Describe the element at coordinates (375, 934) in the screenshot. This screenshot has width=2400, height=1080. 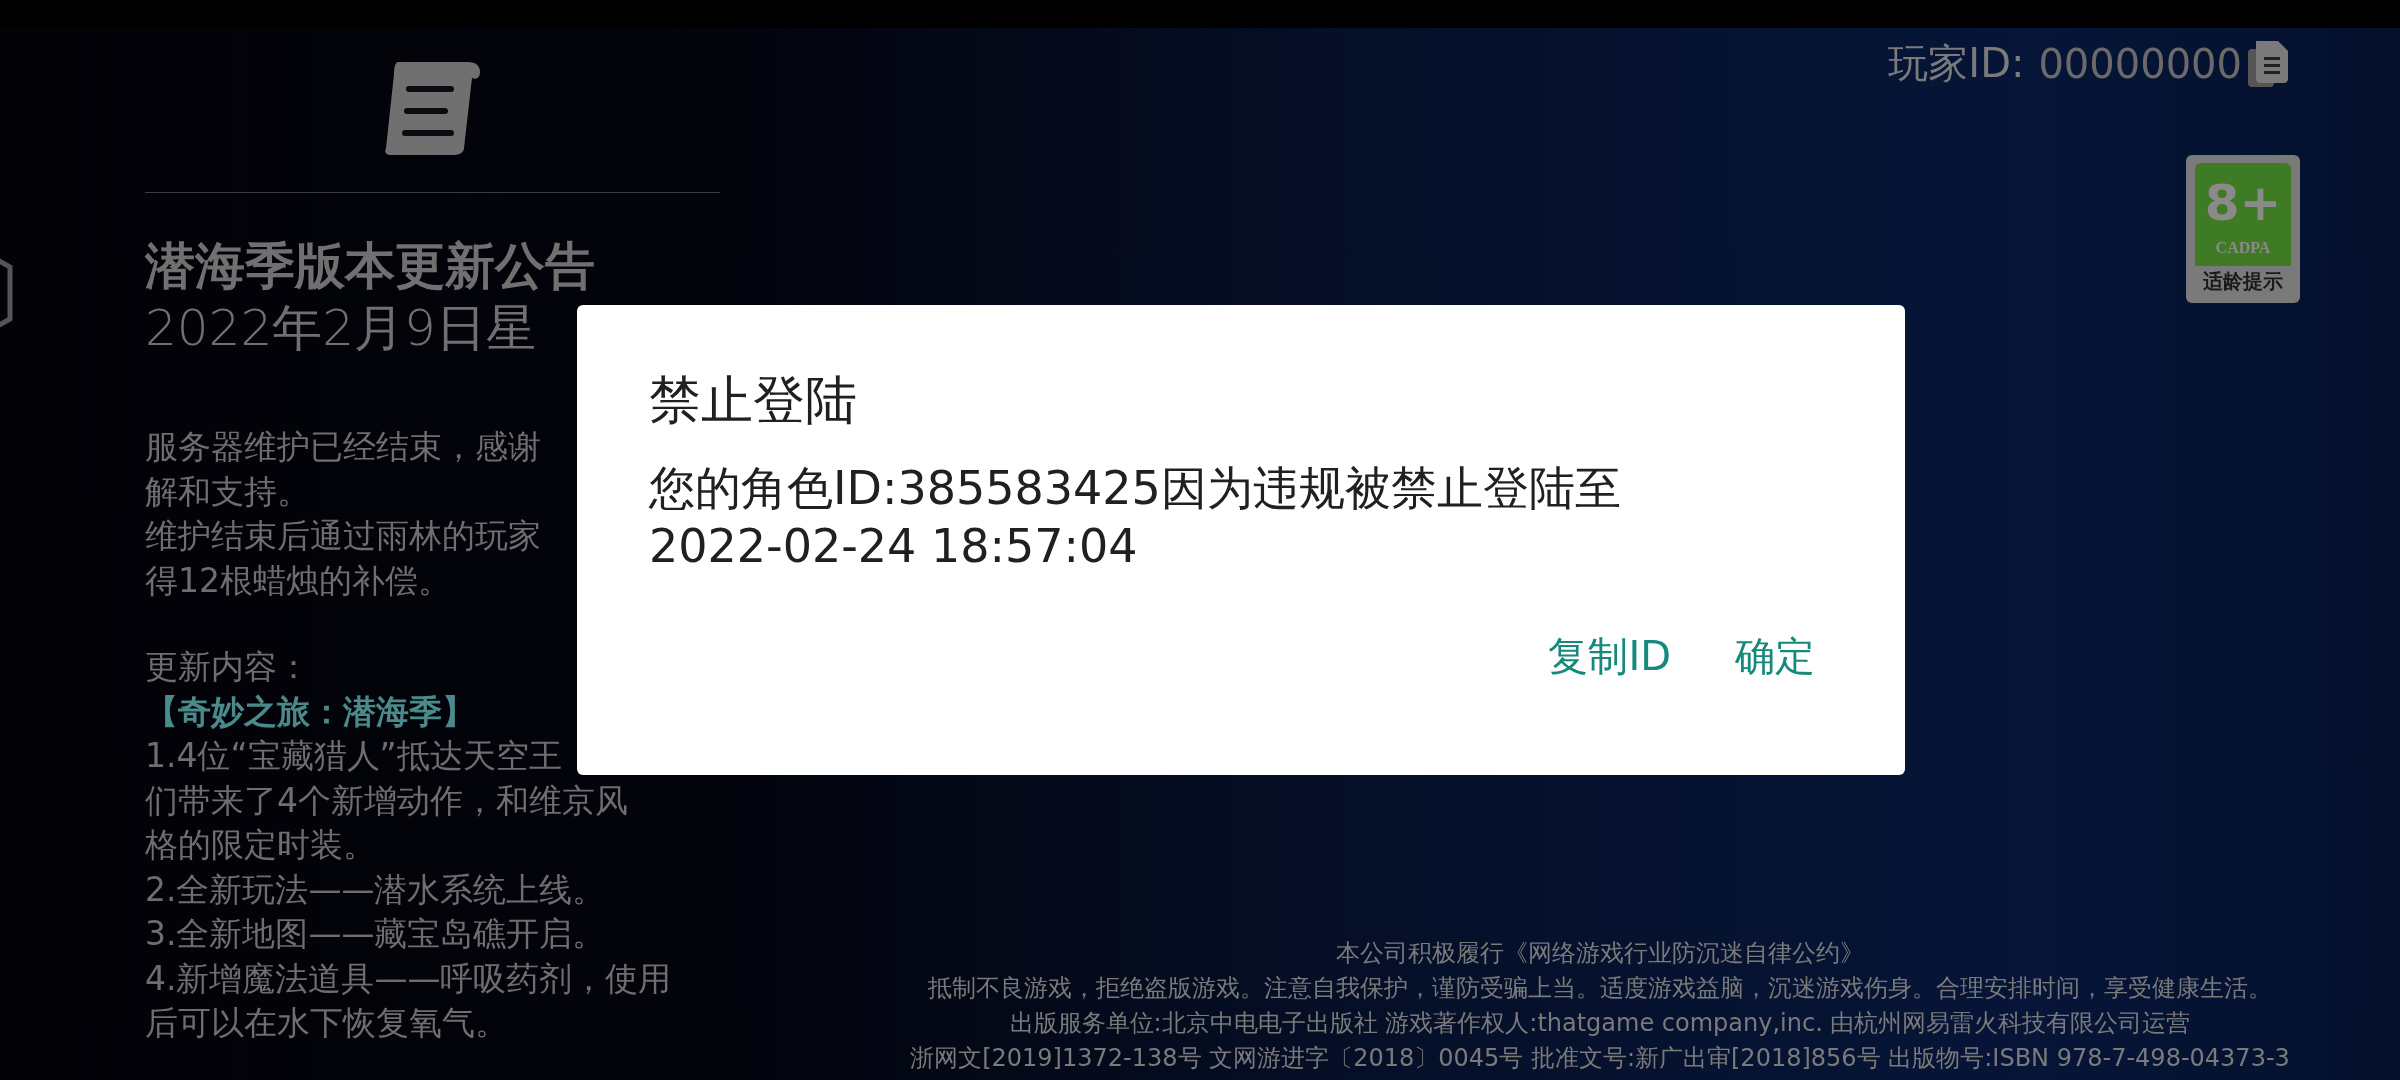
I see `announcement-text: 3.全新地图——藏宝岛礁开启。` at that location.